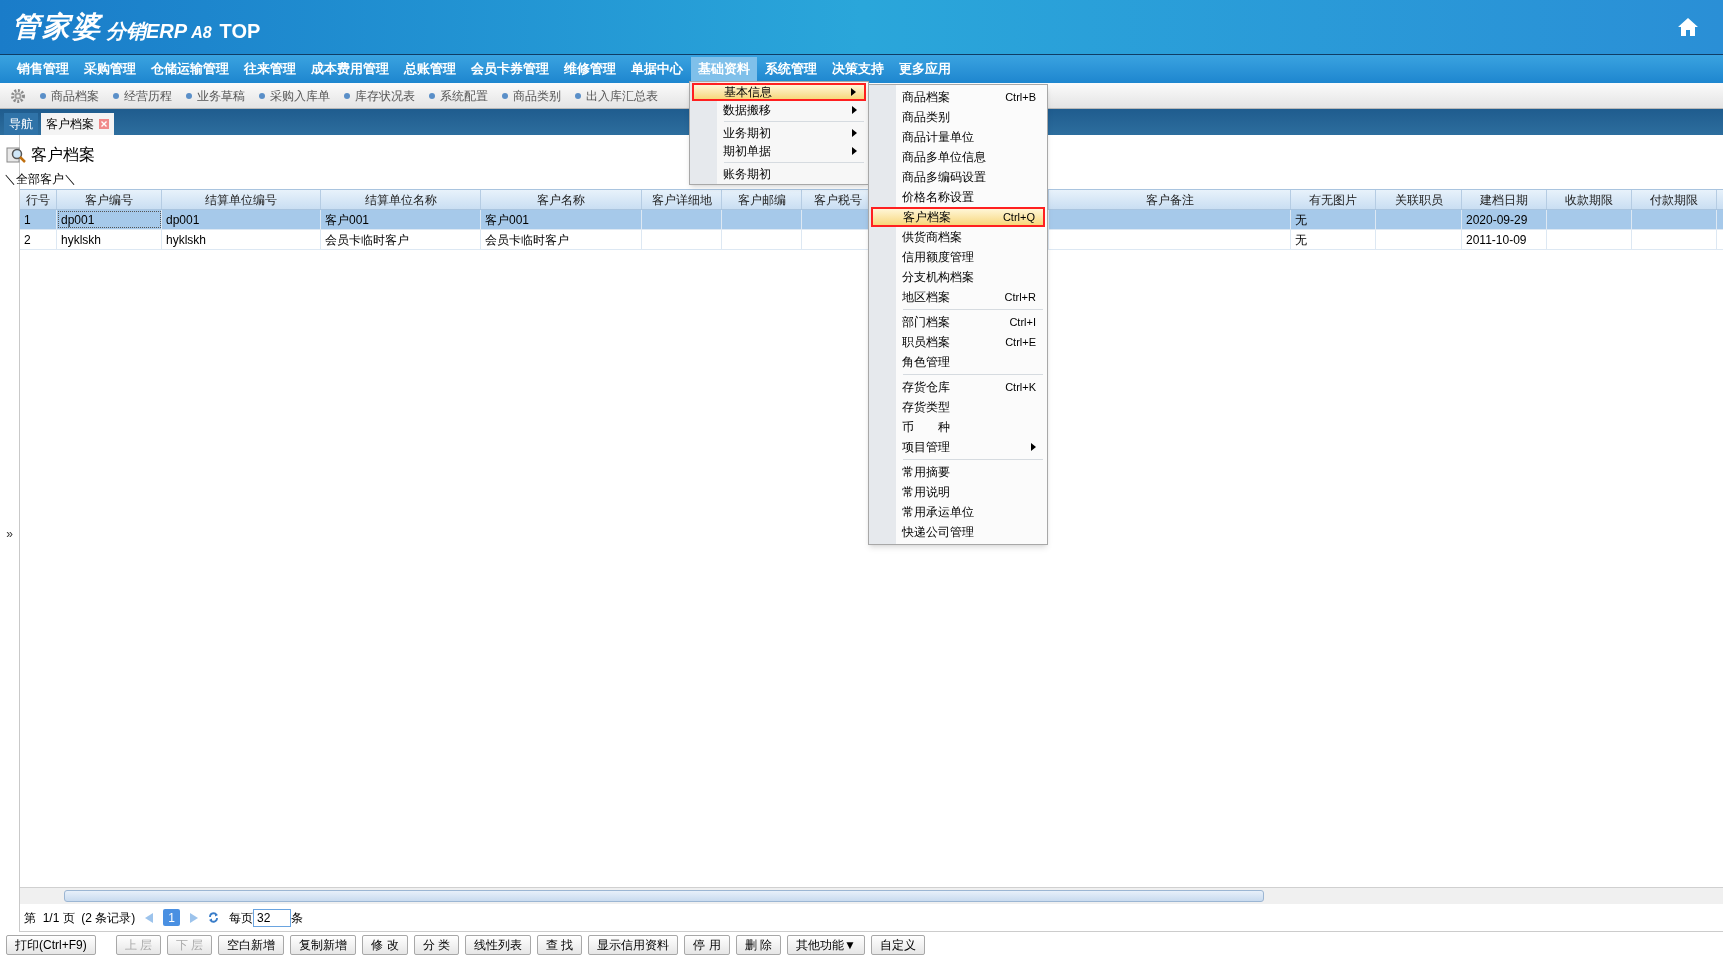 The height and width of the screenshot is (958, 1723). What do you see at coordinates (1688, 27) in the screenshot?
I see `home-icon` at bounding box center [1688, 27].